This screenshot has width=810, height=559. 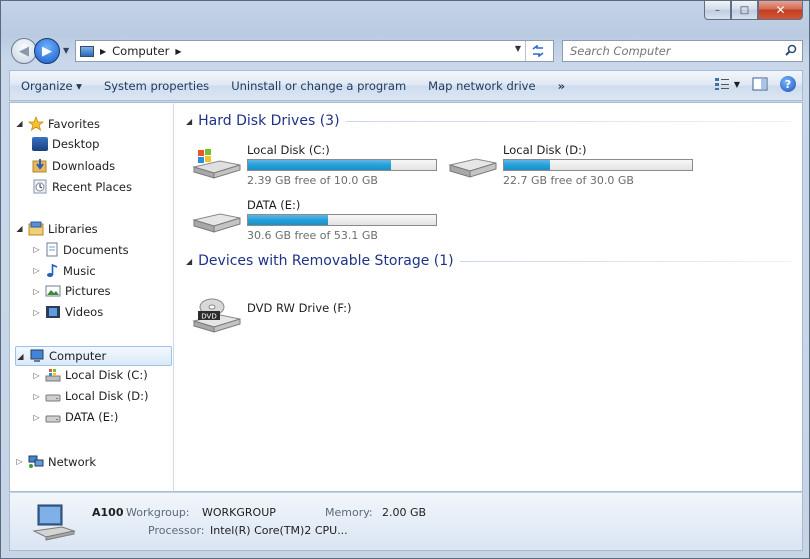 I want to click on drive-name: Local Disk (D:), so click(x=545, y=150).